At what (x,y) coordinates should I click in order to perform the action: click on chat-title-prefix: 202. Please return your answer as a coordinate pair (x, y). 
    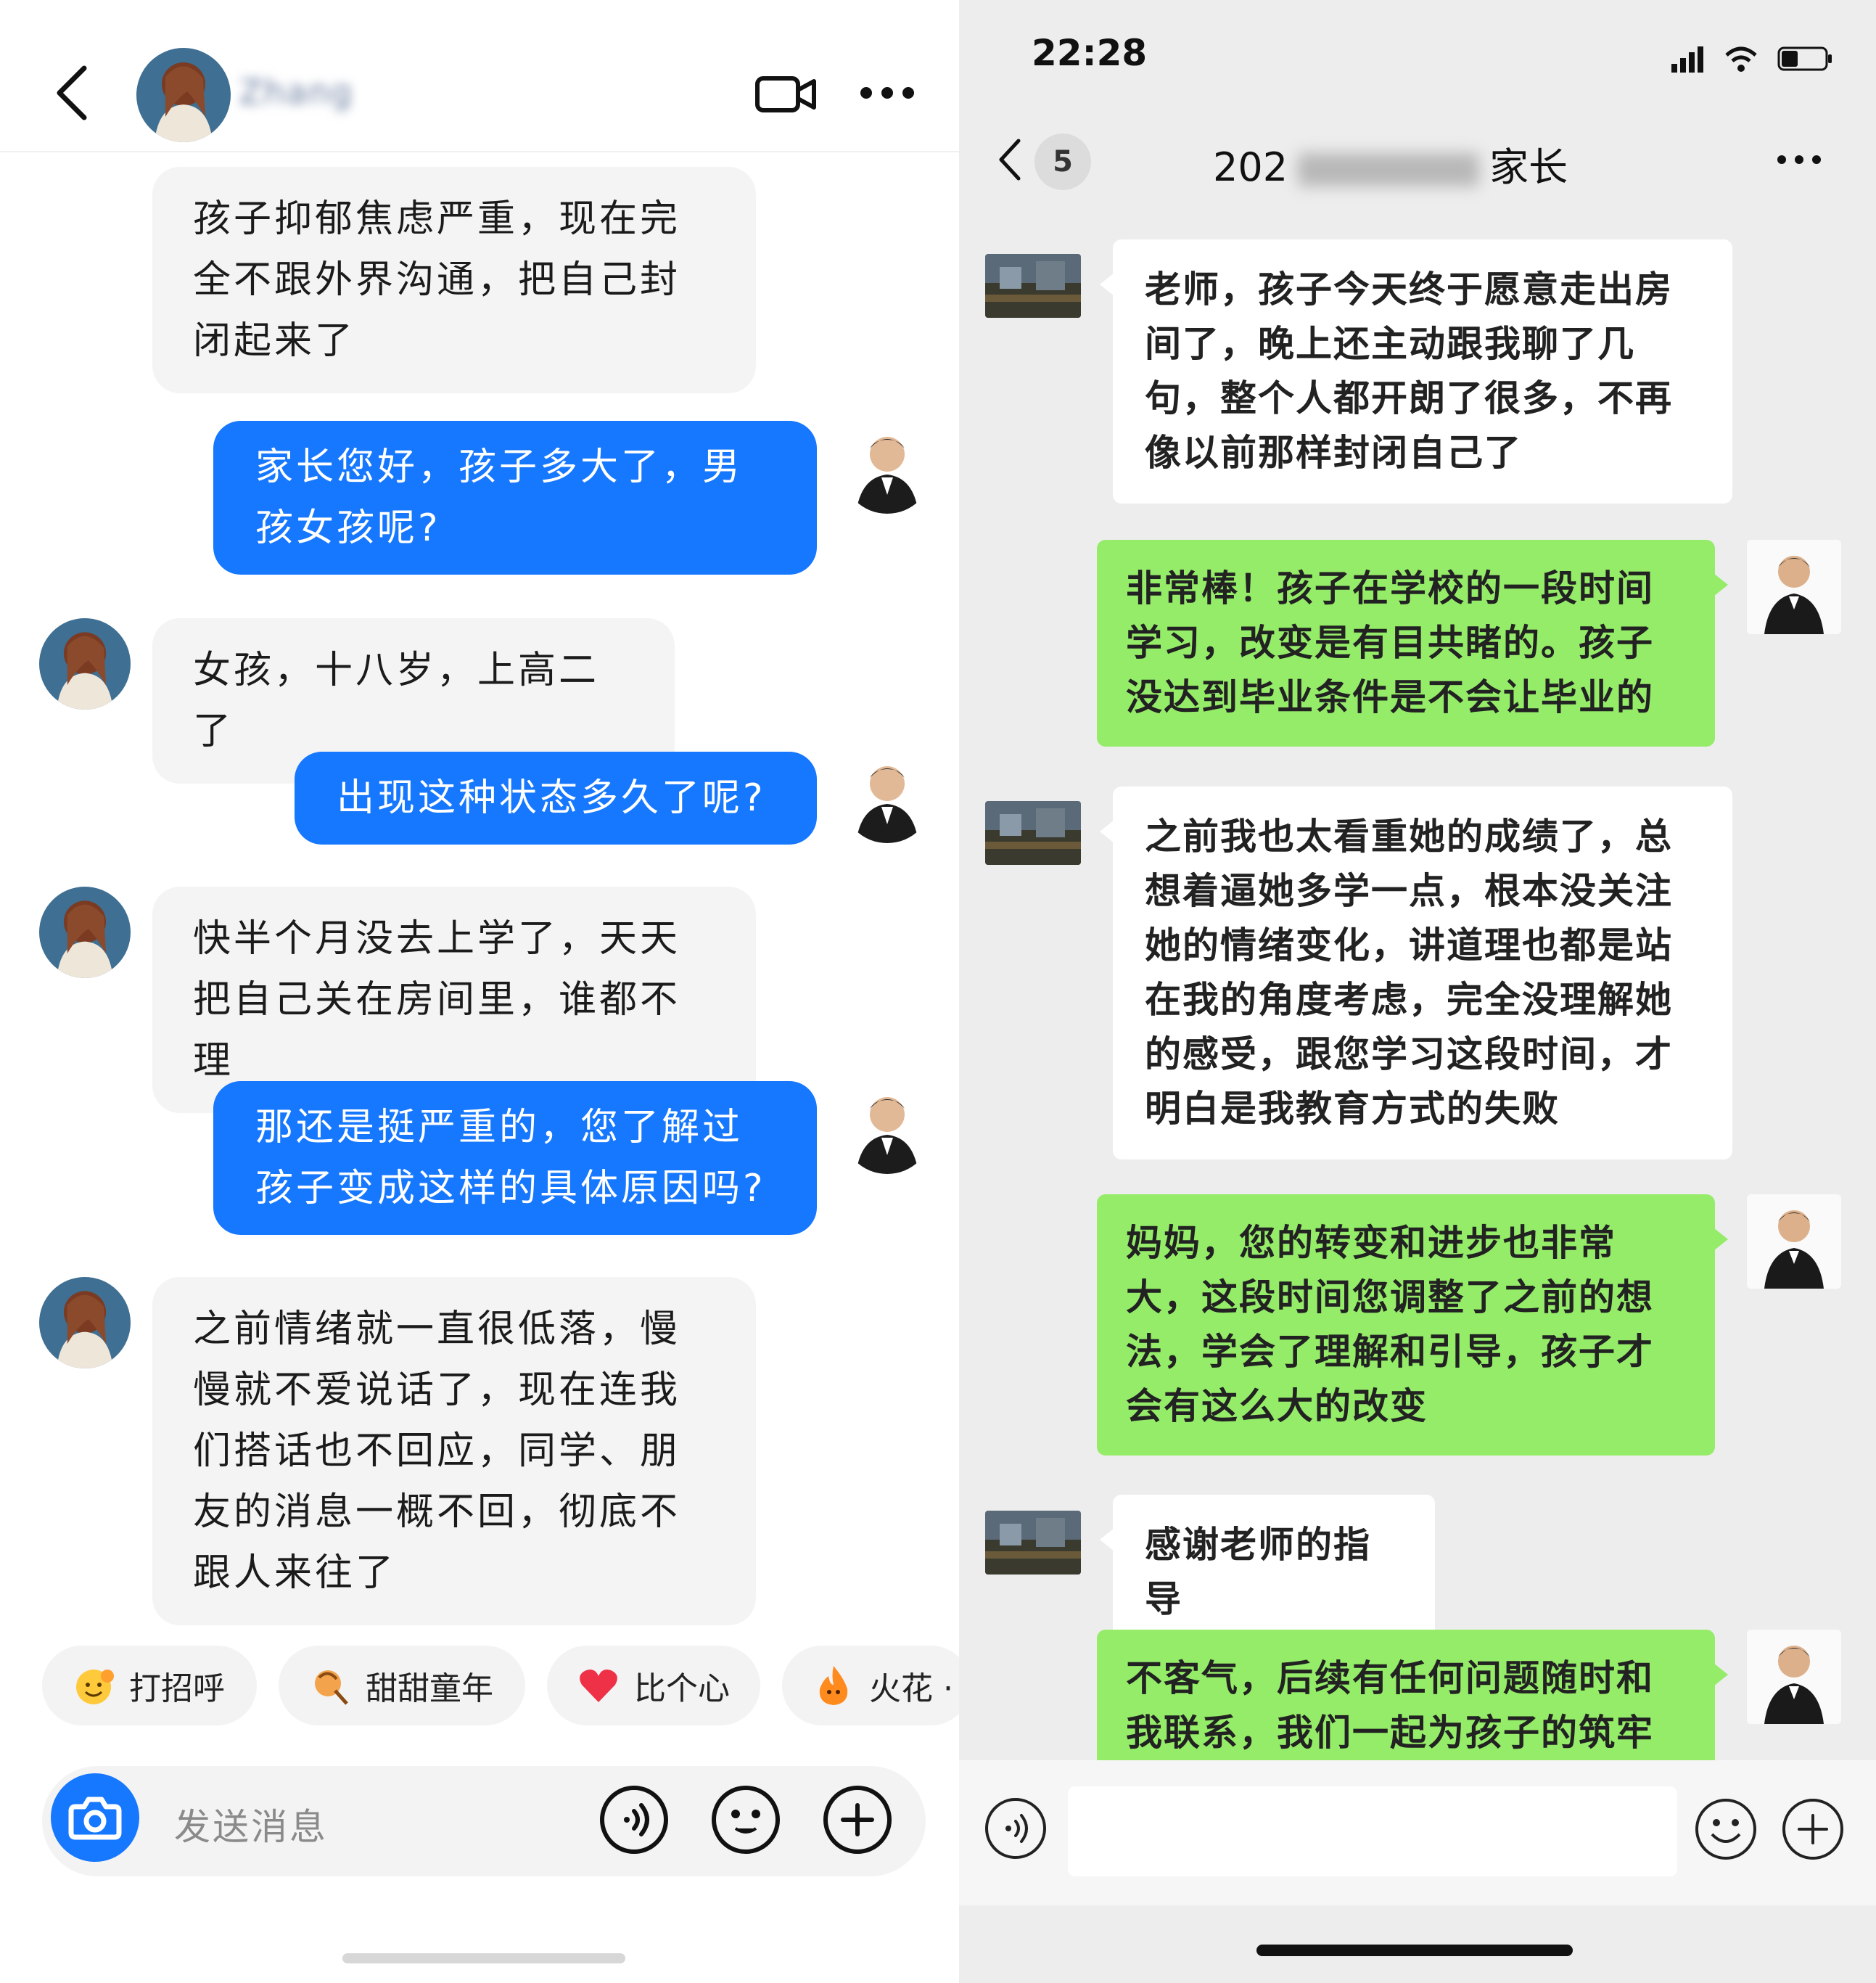
    Looking at the image, I should click on (1250, 167).